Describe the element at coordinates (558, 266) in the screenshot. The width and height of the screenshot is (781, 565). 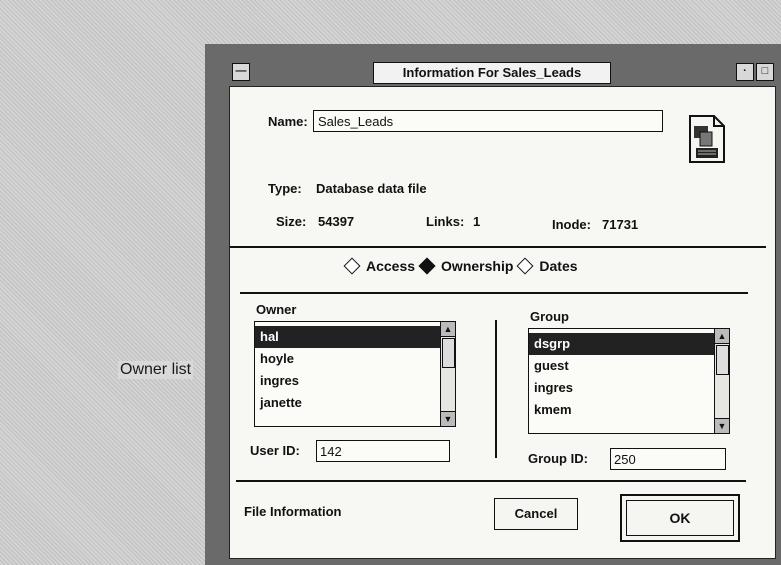
I see `dates-radio-label: Dates` at that location.